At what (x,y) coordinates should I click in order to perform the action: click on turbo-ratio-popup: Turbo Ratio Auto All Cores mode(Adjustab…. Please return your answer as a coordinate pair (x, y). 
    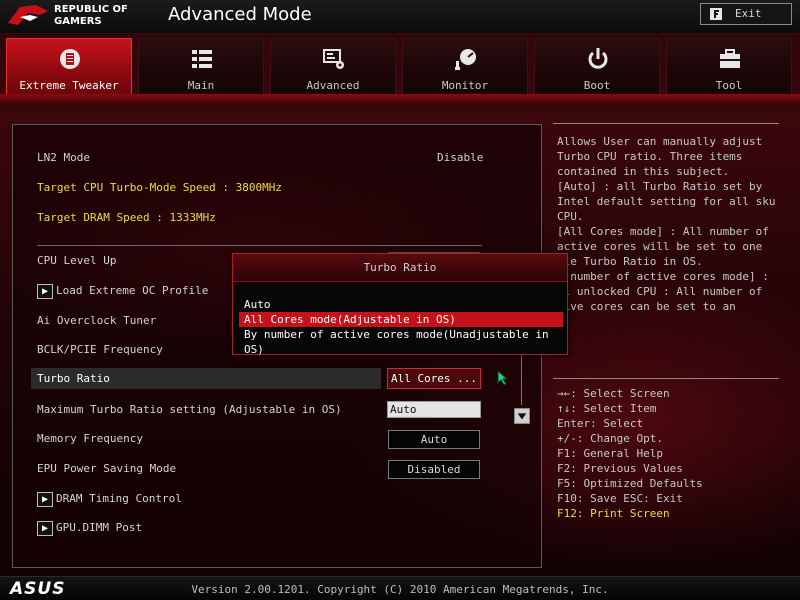
    Looking at the image, I should click on (400, 304).